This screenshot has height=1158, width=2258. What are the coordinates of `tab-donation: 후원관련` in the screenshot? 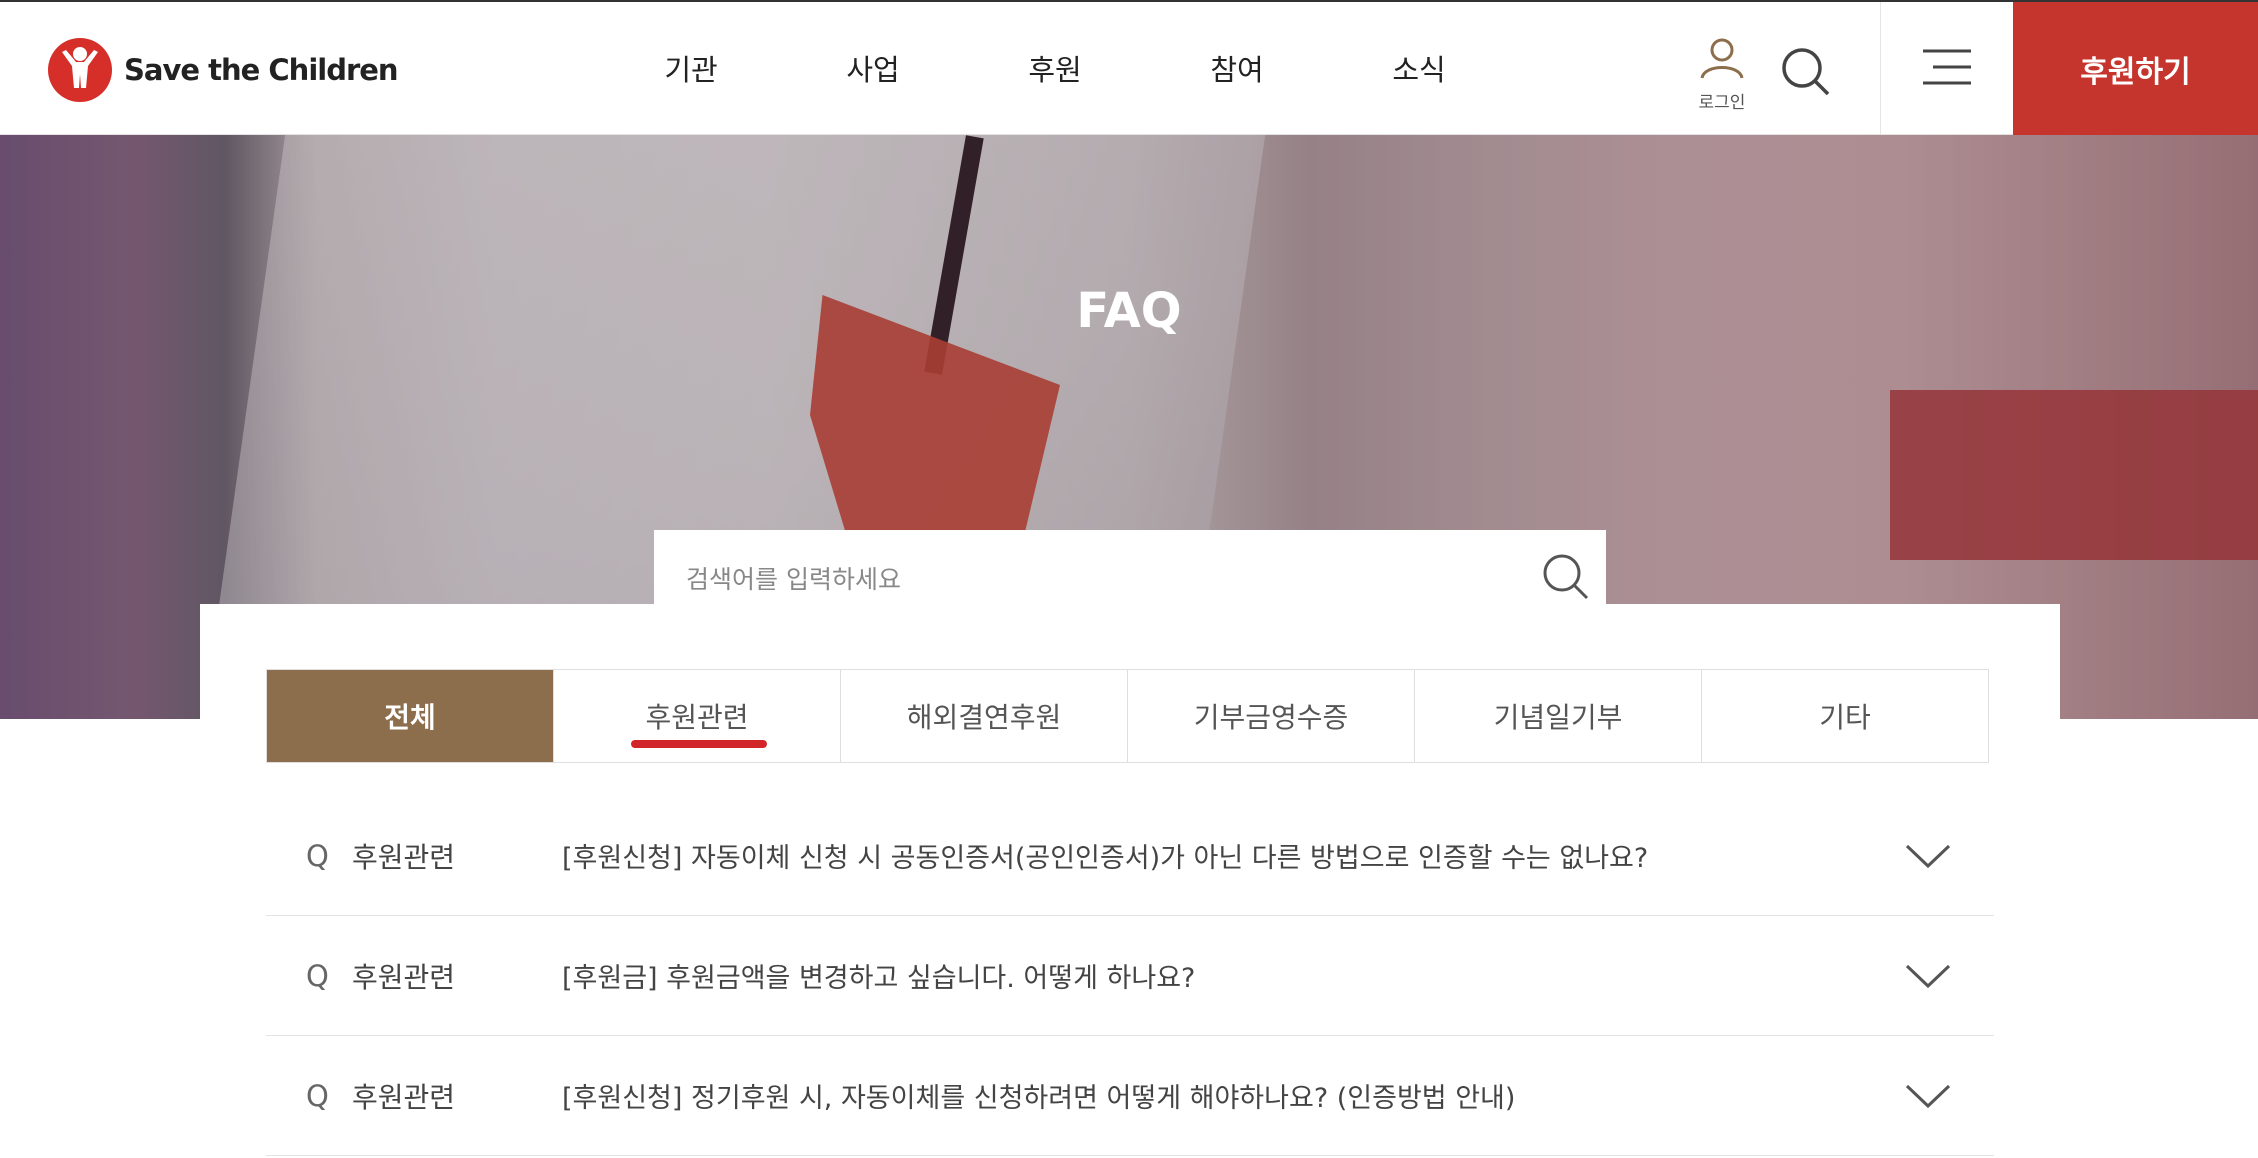 It's located at (696, 716).